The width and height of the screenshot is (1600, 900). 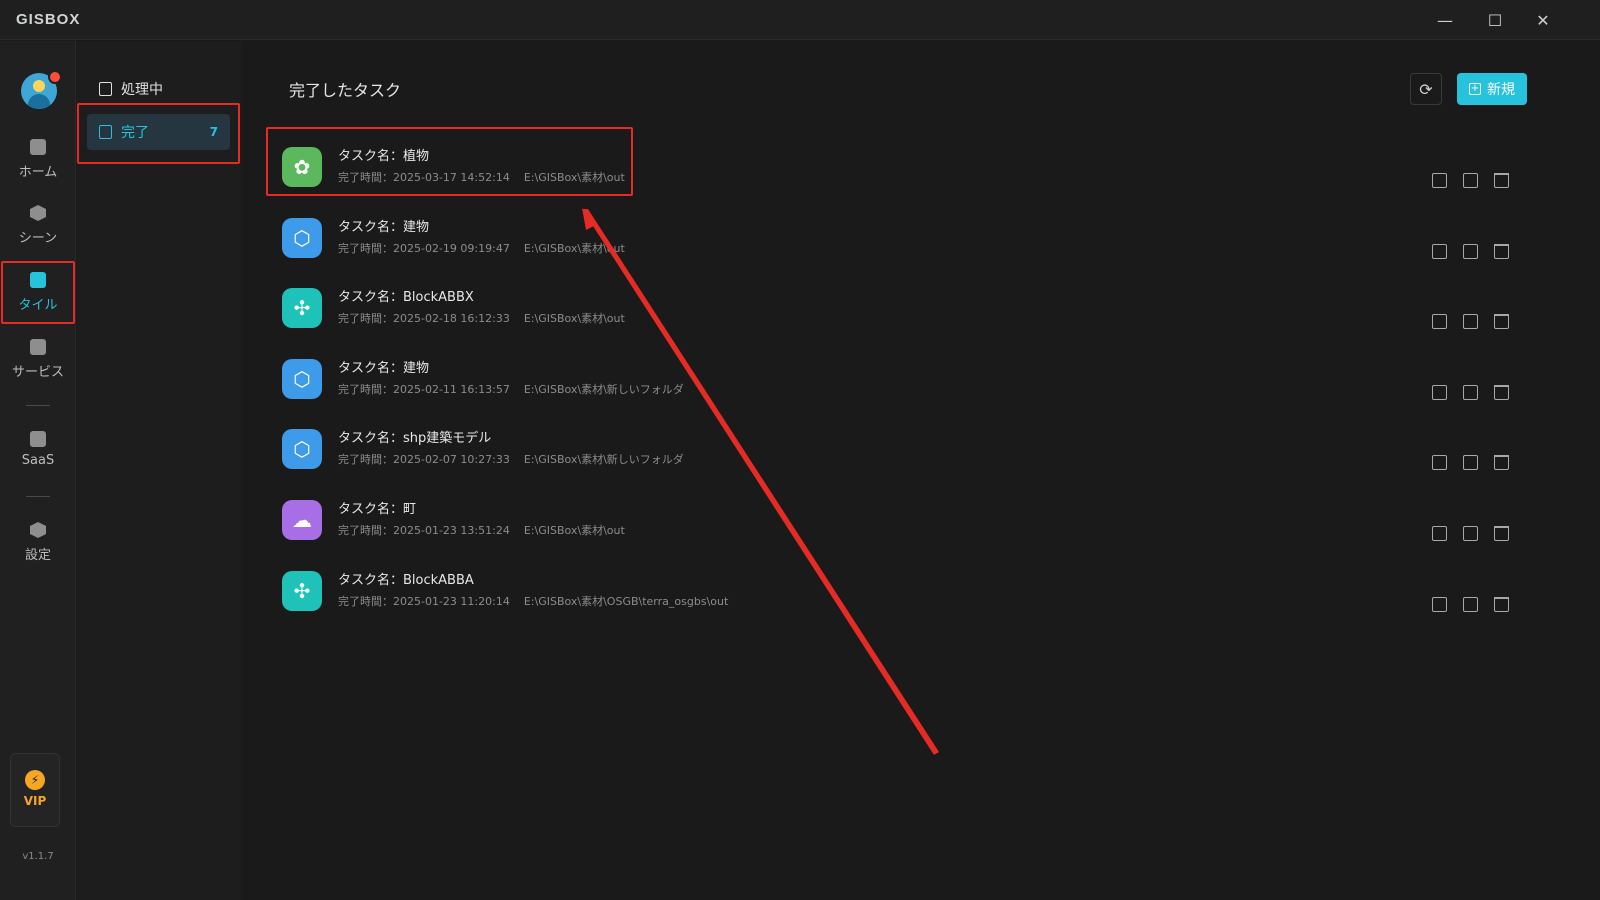 What do you see at coordinates (424, 460) in the screenshot?
I see `task-completed-time: 完了時間：2025-02-07 10:27:33` at bounding box center [424, 460].